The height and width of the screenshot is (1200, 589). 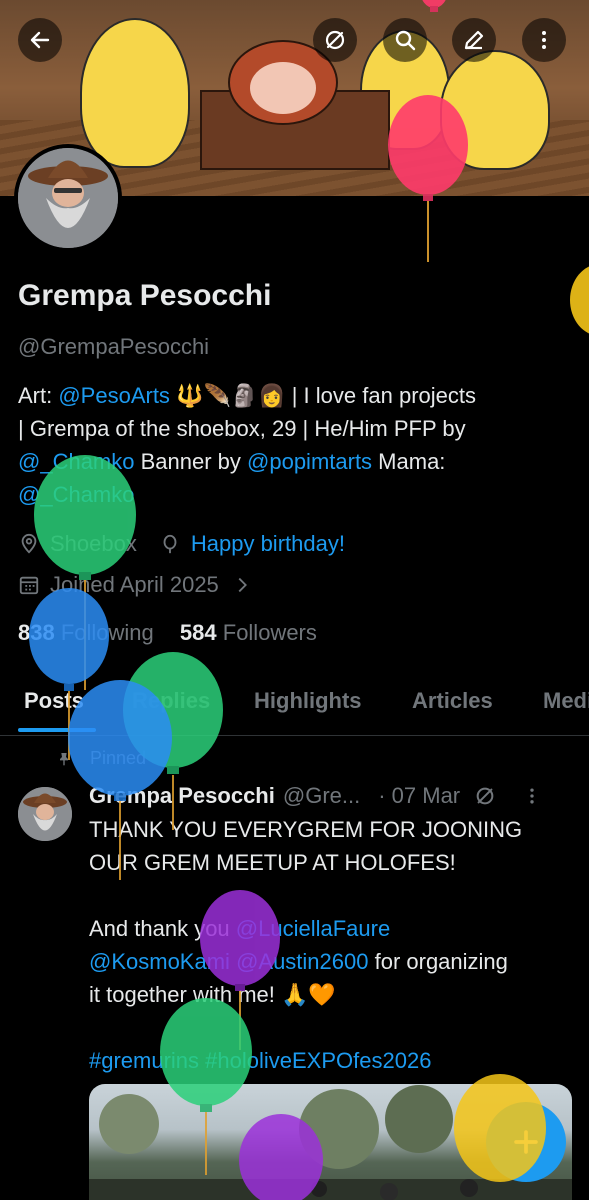 What do you see at coordinates (409, 461) in the screenshot?
I see `bio-text: Mama:` at bounding box center [409, 461].